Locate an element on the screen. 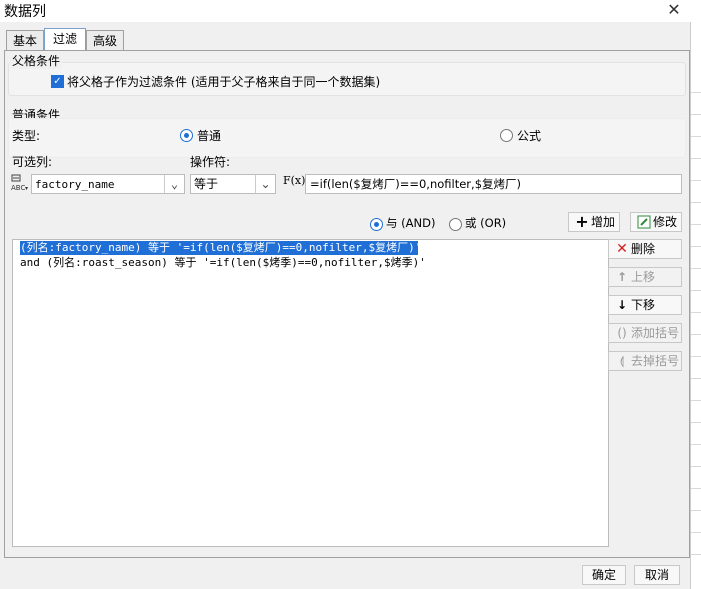 This screenshot has height=589, width=701. operator-select-value: 等于 is located at coordinates (206, 184).